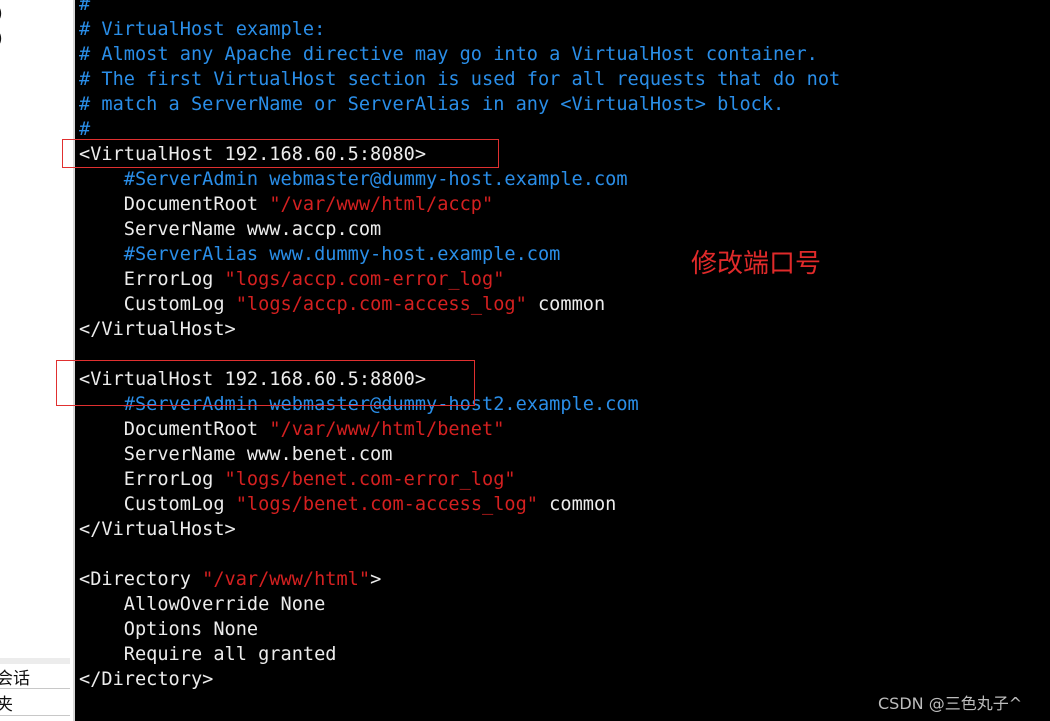 The image size is (1050, 721). I want to click on comment-text: # VirtualHost example:, so click(202, 29).